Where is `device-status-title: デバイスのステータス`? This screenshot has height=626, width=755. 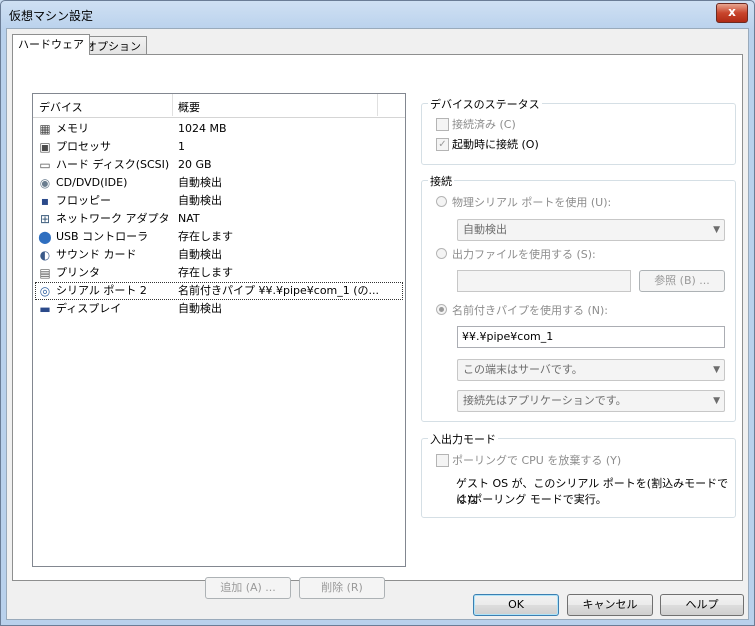
device-status-title: デバイスのステータス is located at coordinates (485, 104).